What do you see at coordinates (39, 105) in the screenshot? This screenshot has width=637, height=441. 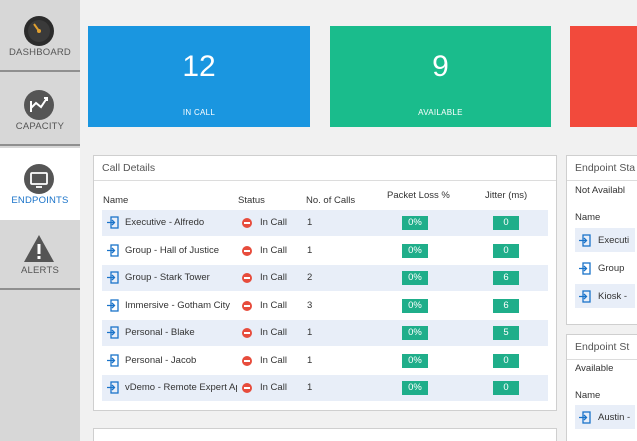 I see `chart-icon` at bounding box center [39, 105].